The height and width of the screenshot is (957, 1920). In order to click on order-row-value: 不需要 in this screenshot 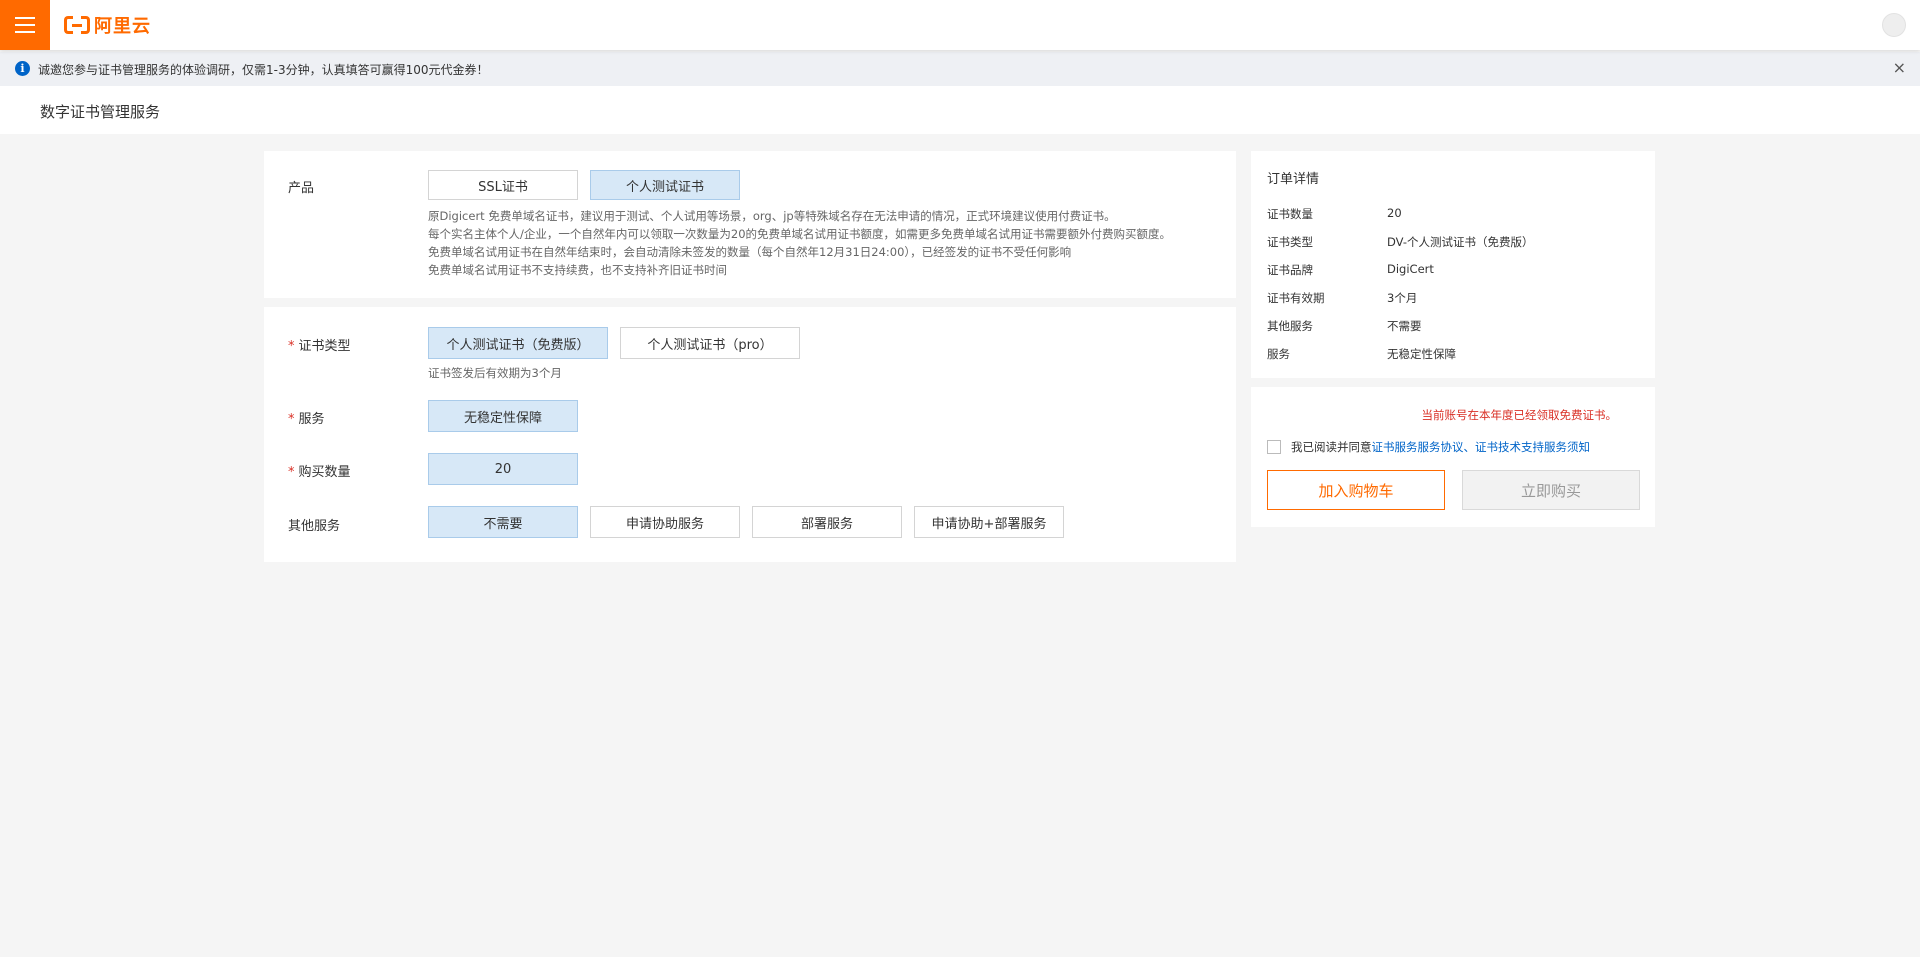, I will do `click(1404, 326)`.